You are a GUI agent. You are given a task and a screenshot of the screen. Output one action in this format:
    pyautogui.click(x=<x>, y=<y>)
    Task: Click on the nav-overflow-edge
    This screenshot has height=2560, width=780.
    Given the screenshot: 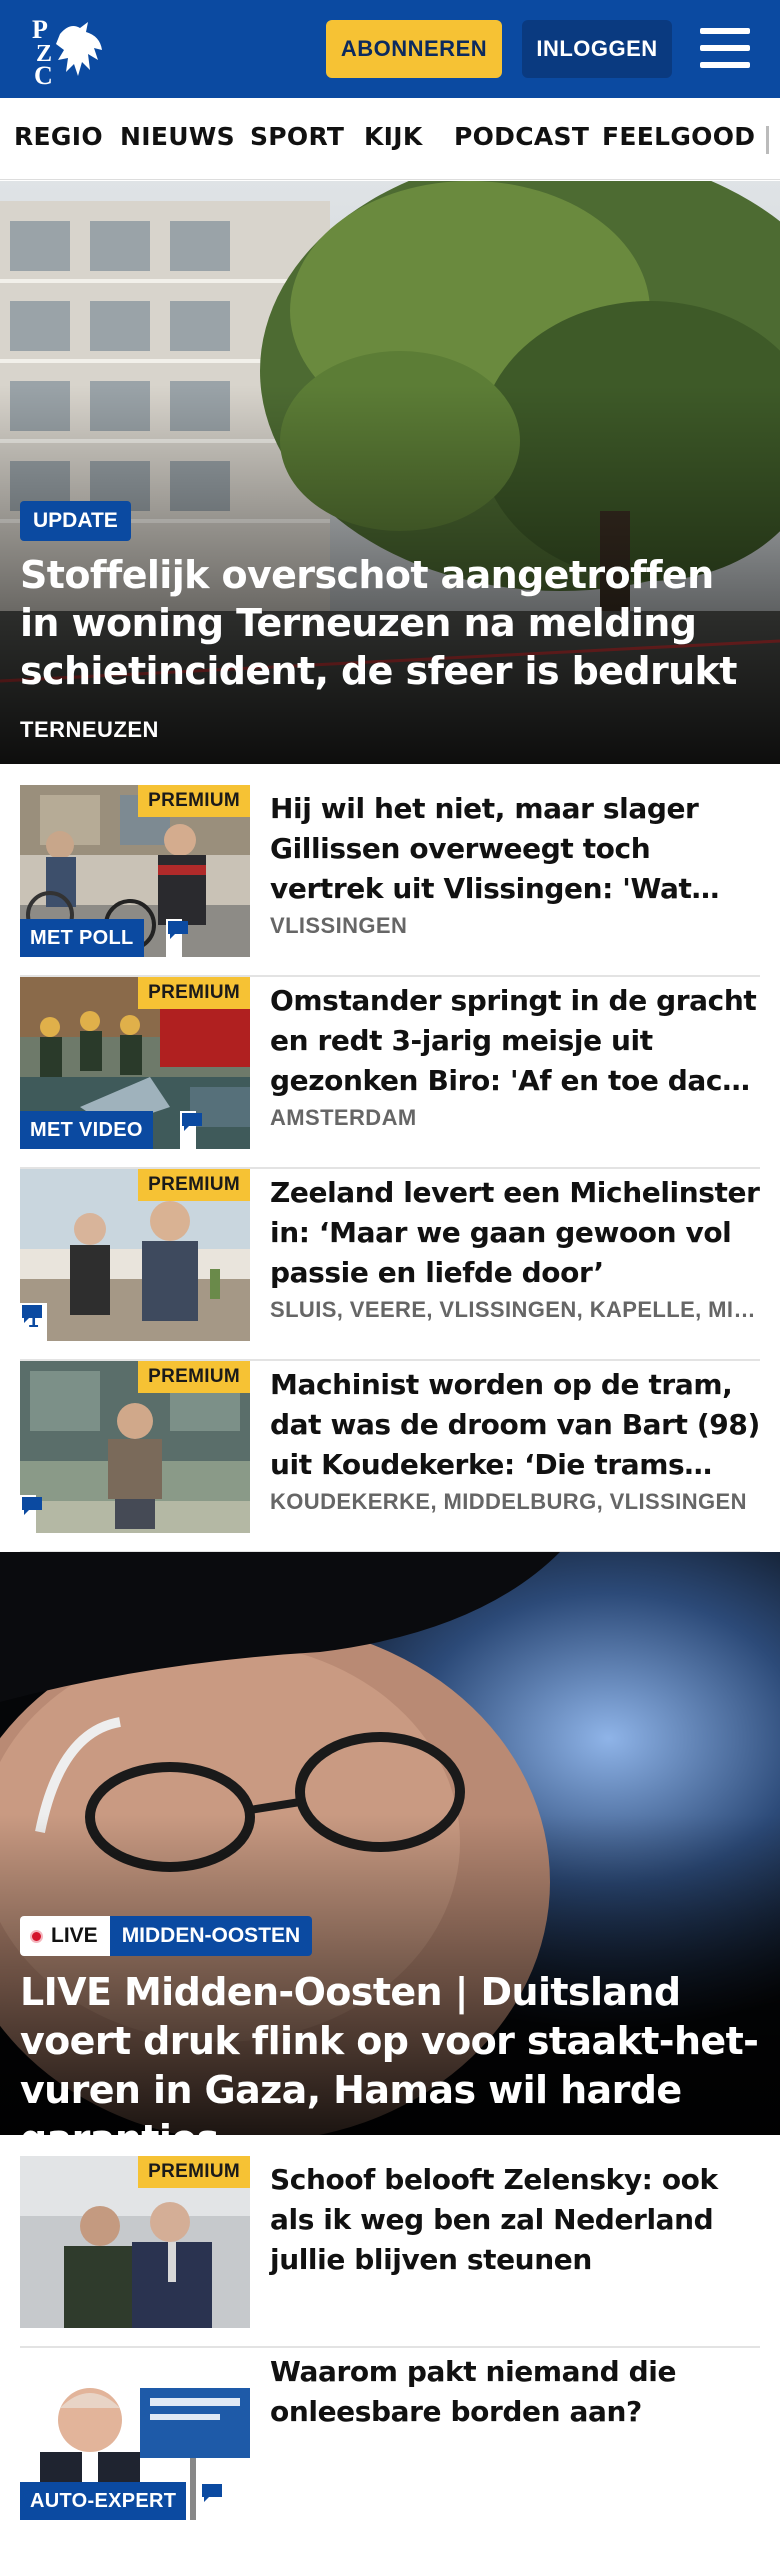 What is the action you would take?
    pyautogui.click(x=767, y=140)
    